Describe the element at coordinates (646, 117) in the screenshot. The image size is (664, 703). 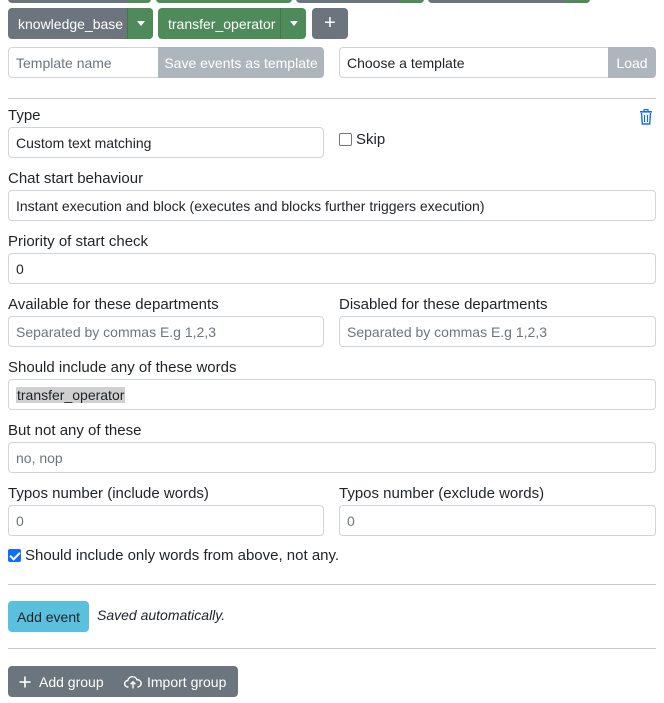
I see `trash-icon` at that location.